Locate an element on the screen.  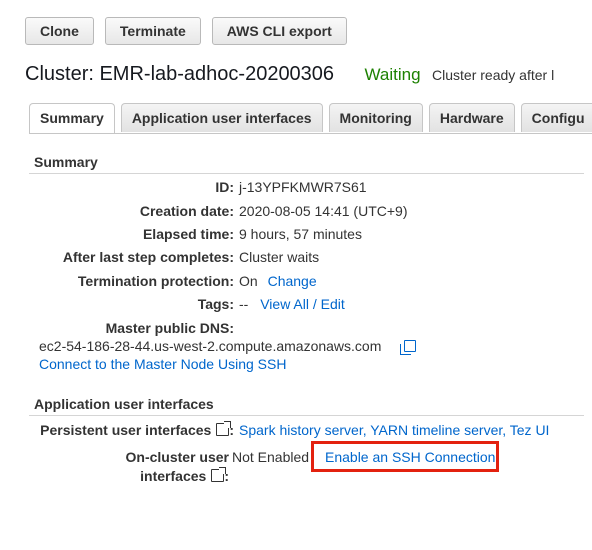
cluster-toolbar: Clone Terminate AWS CLI export is located at coordinates (186, 31).